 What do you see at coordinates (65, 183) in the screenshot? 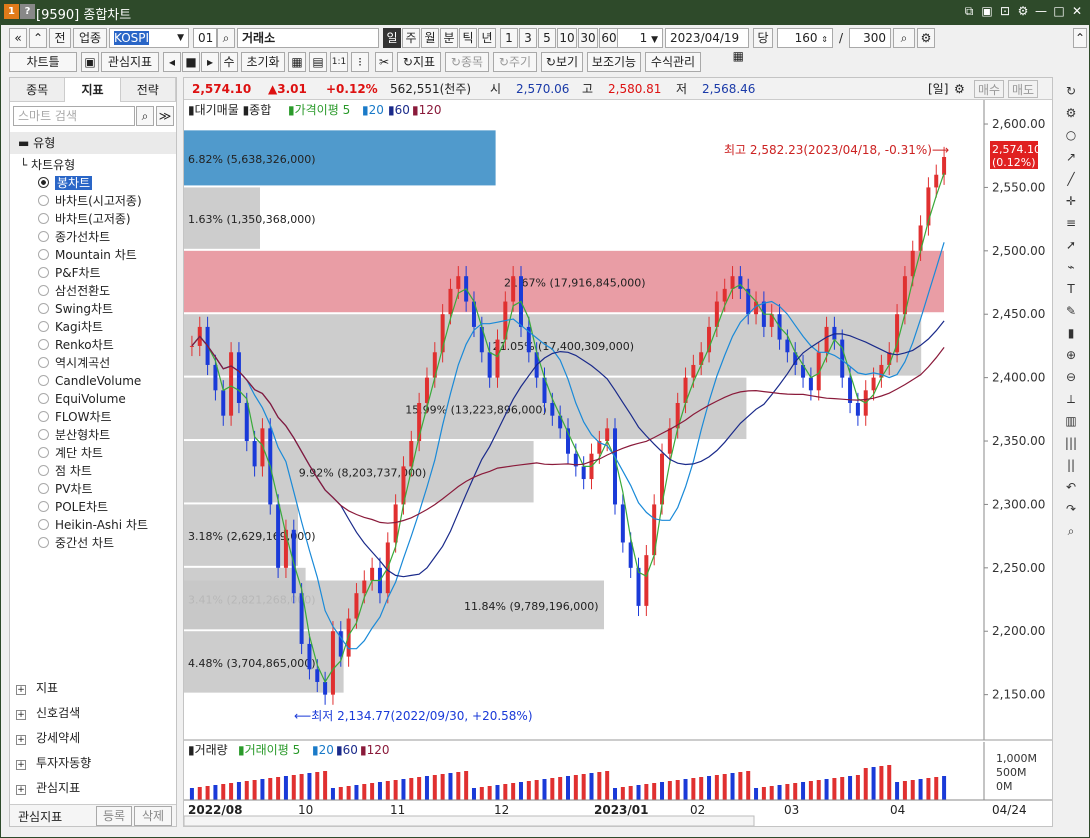
I see `chart-type-item: 봉차트` at bounding box center [65, 183].